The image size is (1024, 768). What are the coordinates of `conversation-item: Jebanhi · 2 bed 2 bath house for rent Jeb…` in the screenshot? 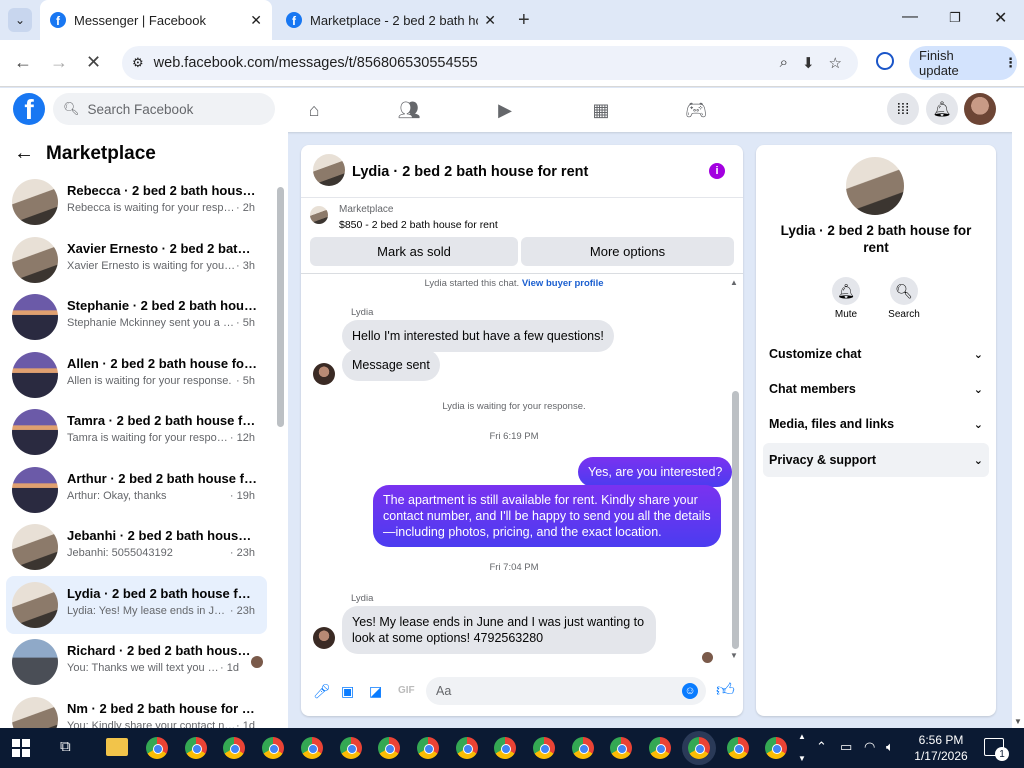 It's located at (136, 547).